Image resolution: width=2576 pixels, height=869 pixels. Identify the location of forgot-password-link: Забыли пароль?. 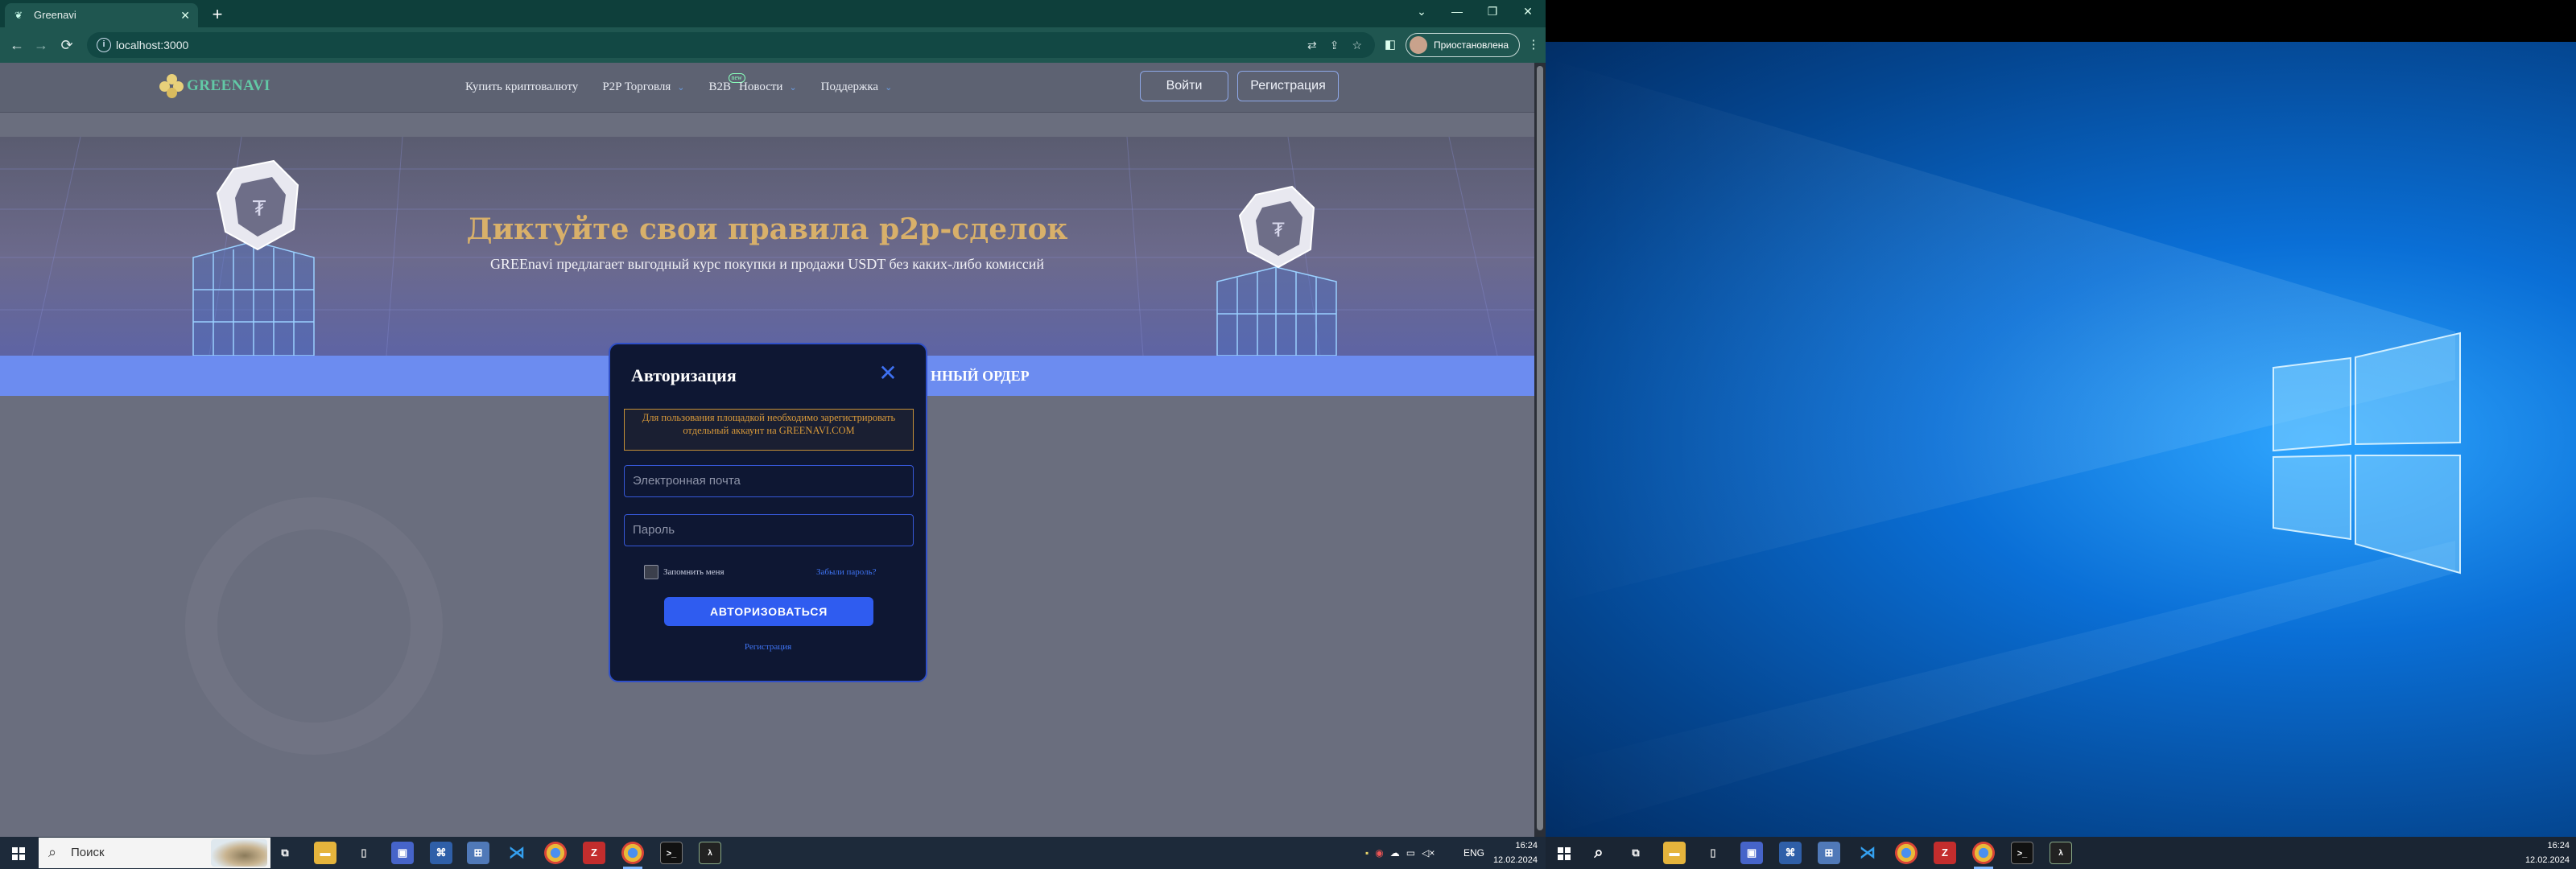
(846, 572).